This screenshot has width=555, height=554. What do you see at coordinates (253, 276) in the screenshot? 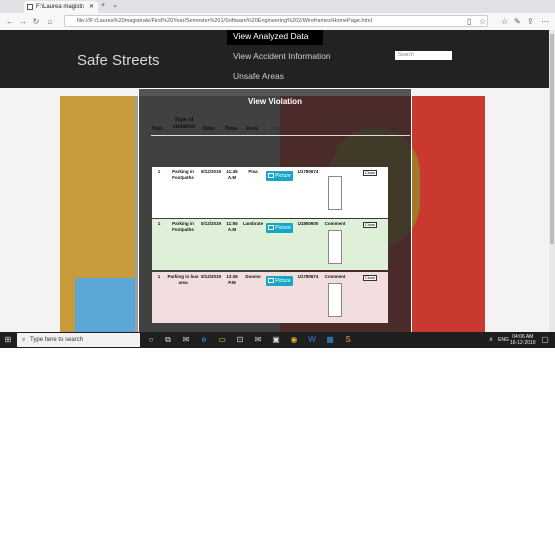
I see `cell-area: Duomo` at bounding box center [253, 276].